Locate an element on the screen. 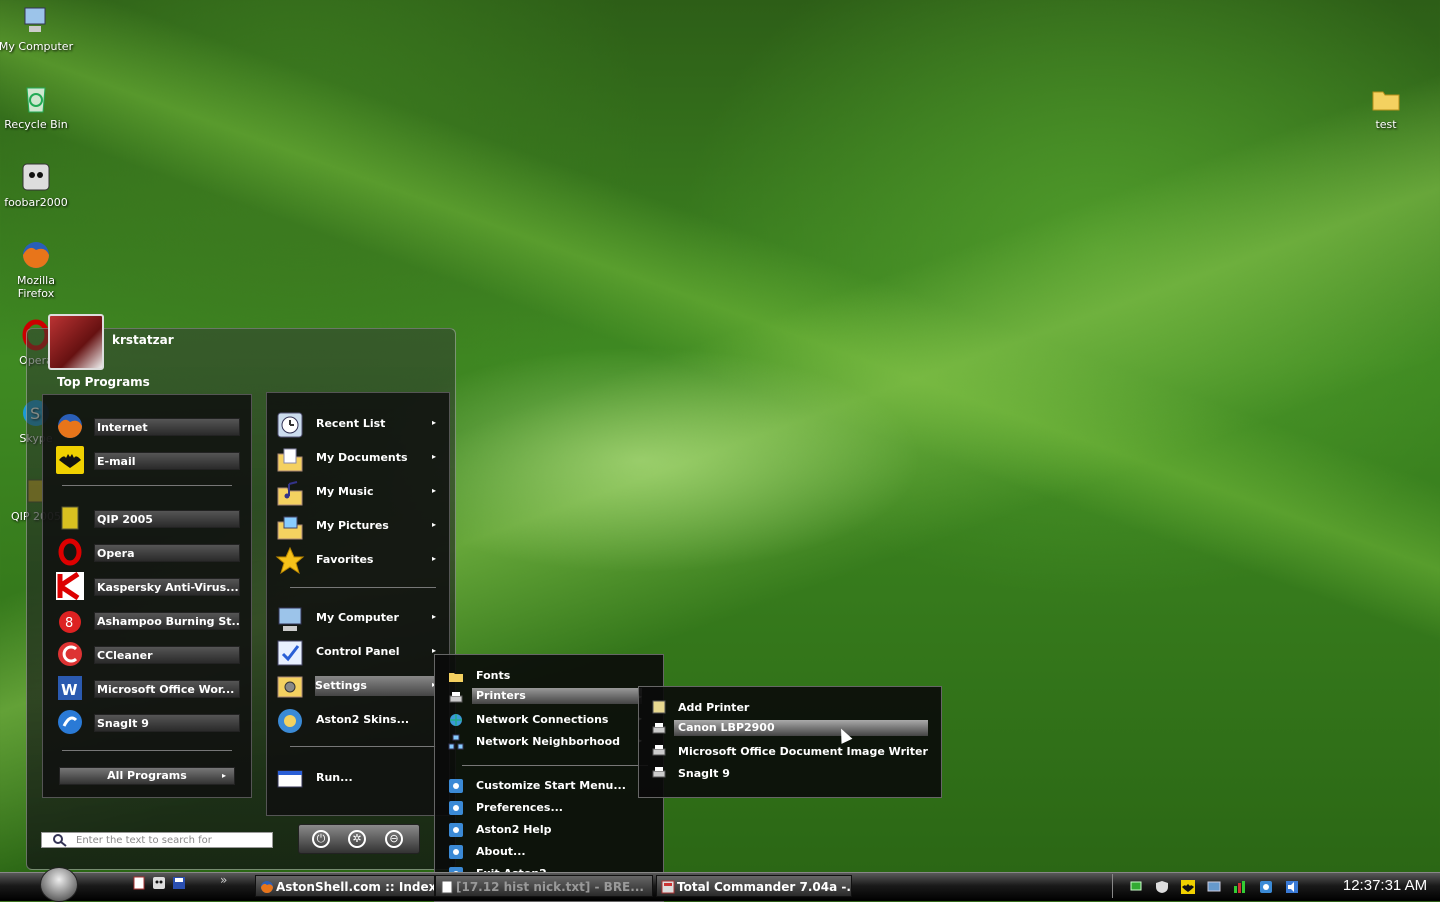 Image resolution: width=1440 pixels, height=902 pixels. all-programs-label: All Programs is located at coordinates (147, 775).